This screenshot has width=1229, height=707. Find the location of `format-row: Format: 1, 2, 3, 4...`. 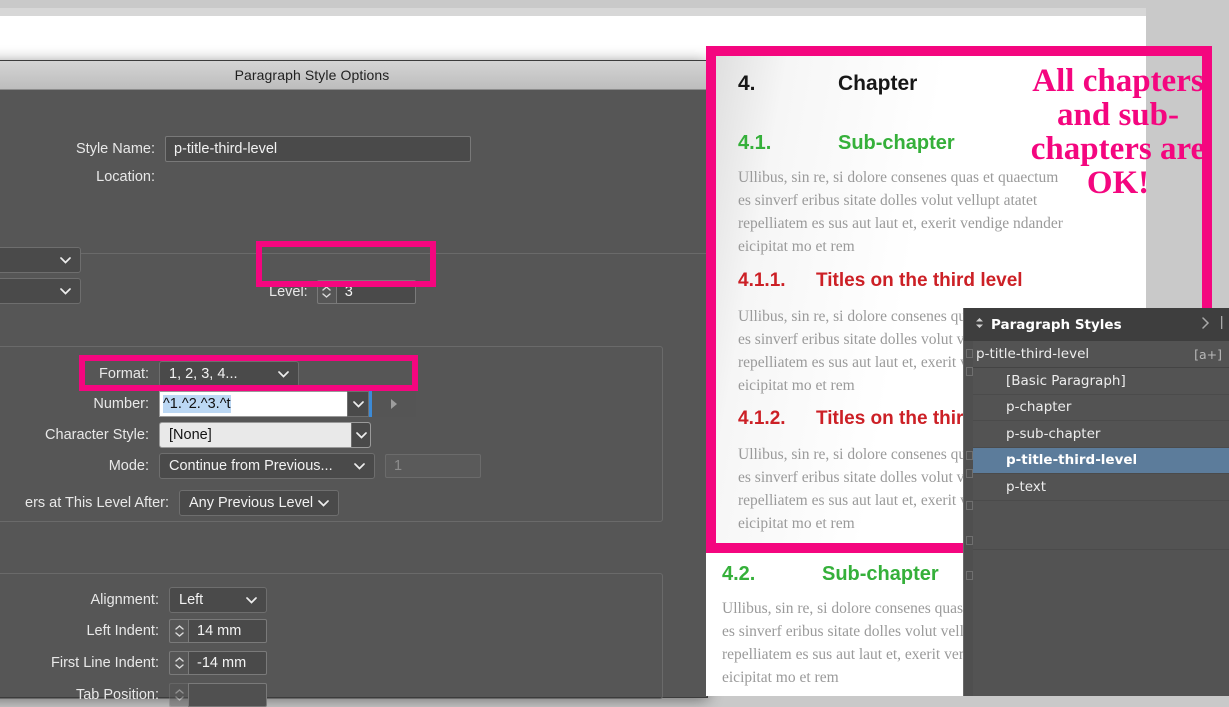

format-row: Format: 1, 2, 3, 4... is located at coordinates (149, 374).